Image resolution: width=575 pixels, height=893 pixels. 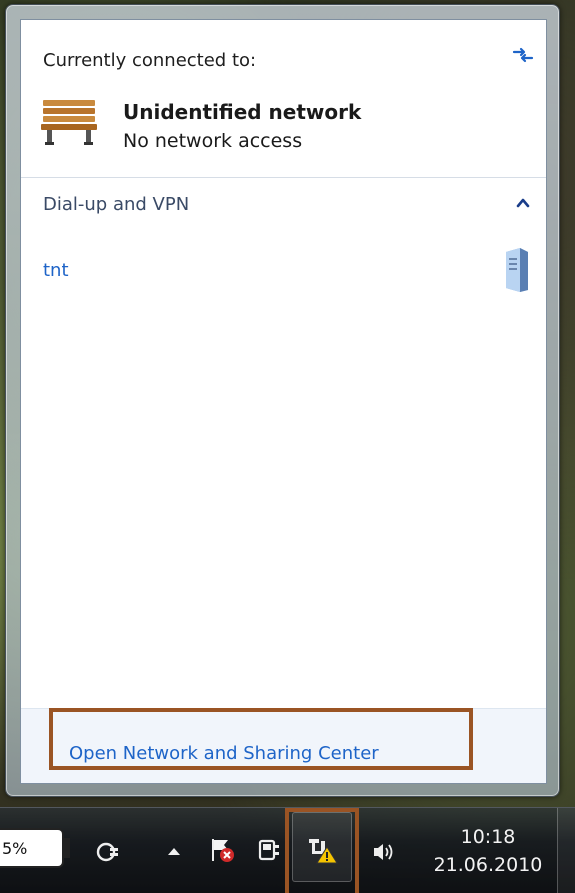 What do you see at coordinates (488, 865) in the screenshot?
I see `clock-date: 21.06.2010` at bounding box center [488, 865].